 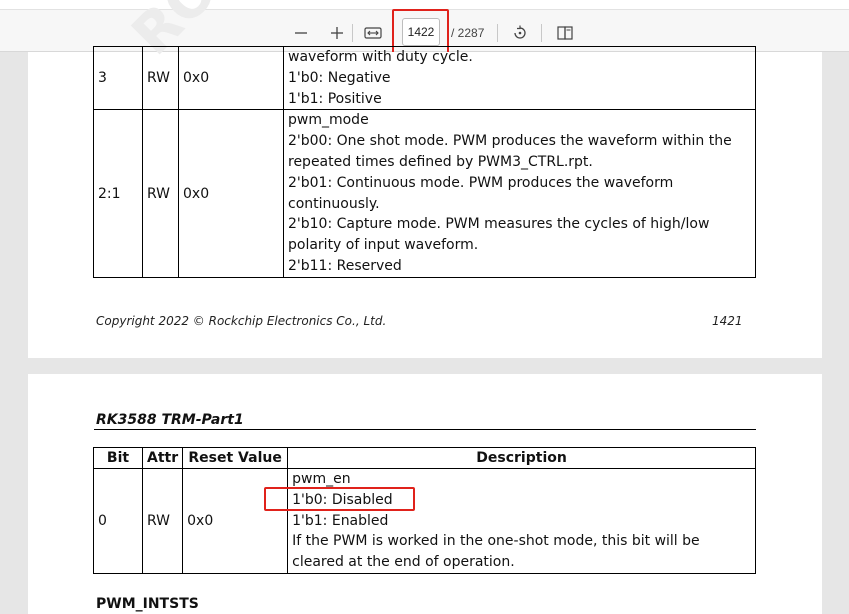 I want to click on fit-width-icon, so click(x=373, y=33).